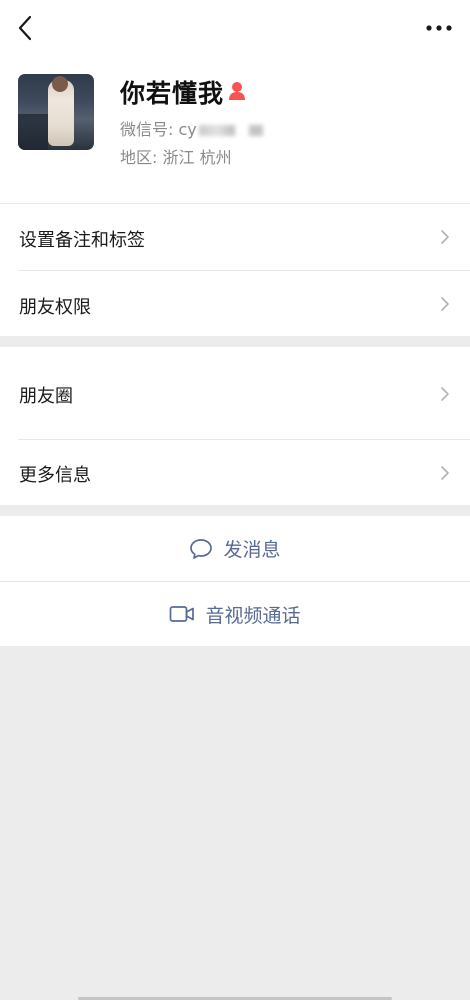 Image resolution: width=470 pixels, height=1000 pixels. I want to click on action-group: 发消息 音视频通话, so click(235, 581).